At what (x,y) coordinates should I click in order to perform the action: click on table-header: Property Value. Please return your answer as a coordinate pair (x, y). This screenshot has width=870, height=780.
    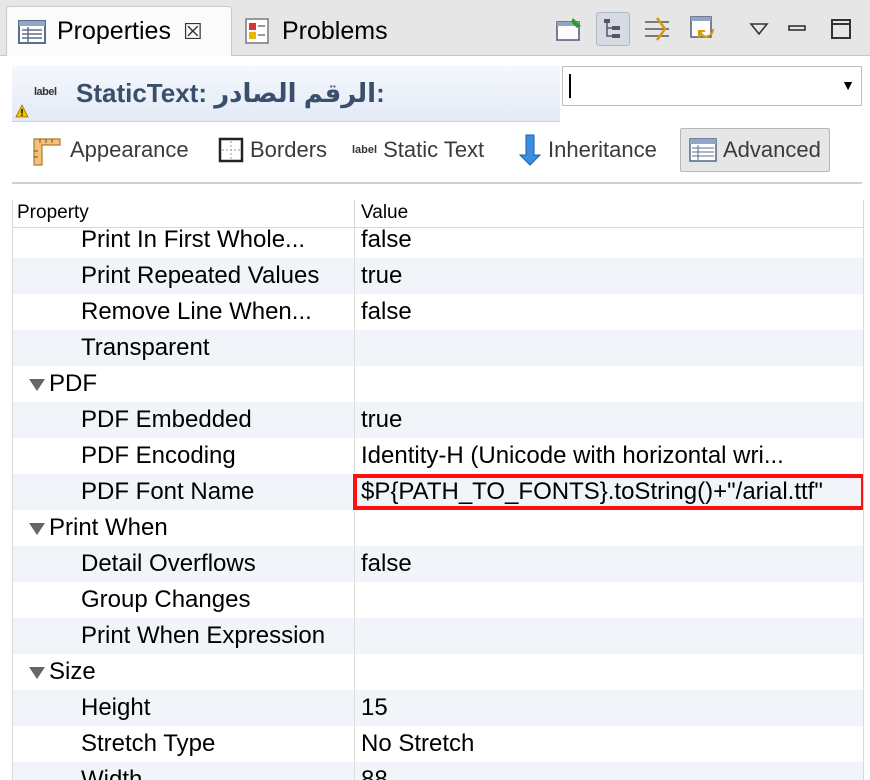
    Looking at the image, I should click on (438, 214).